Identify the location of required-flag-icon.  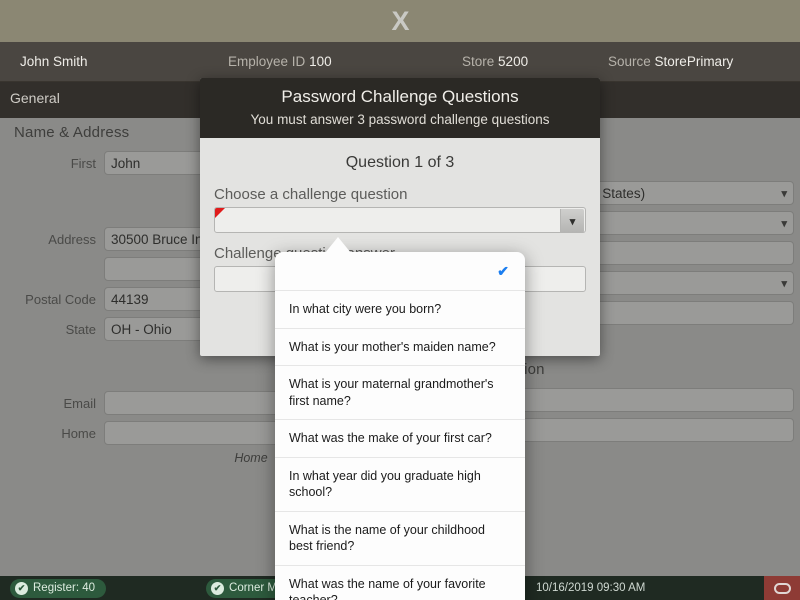
(220, 213).